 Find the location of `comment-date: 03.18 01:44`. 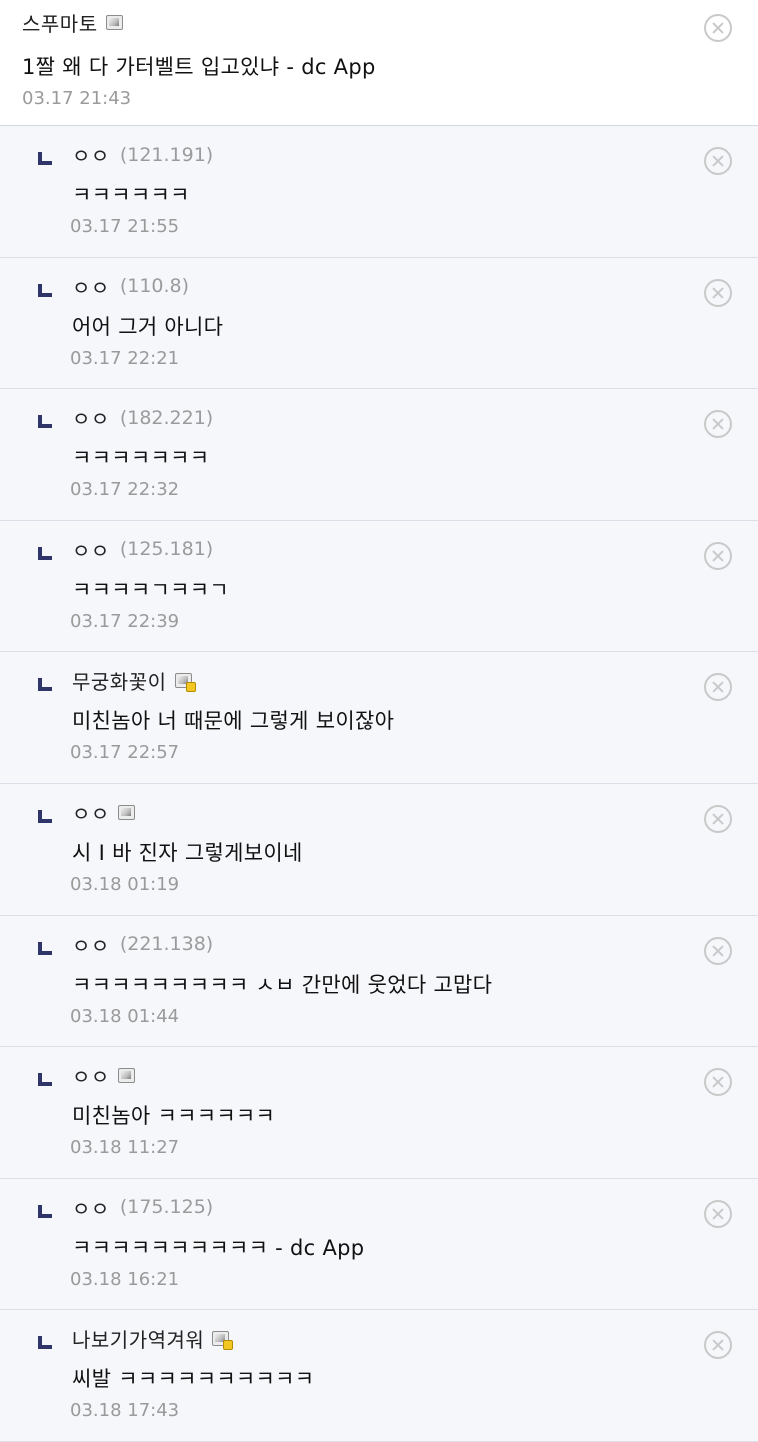

comment-date: 03.18 01:44 is located at coordinates (125, 1016).